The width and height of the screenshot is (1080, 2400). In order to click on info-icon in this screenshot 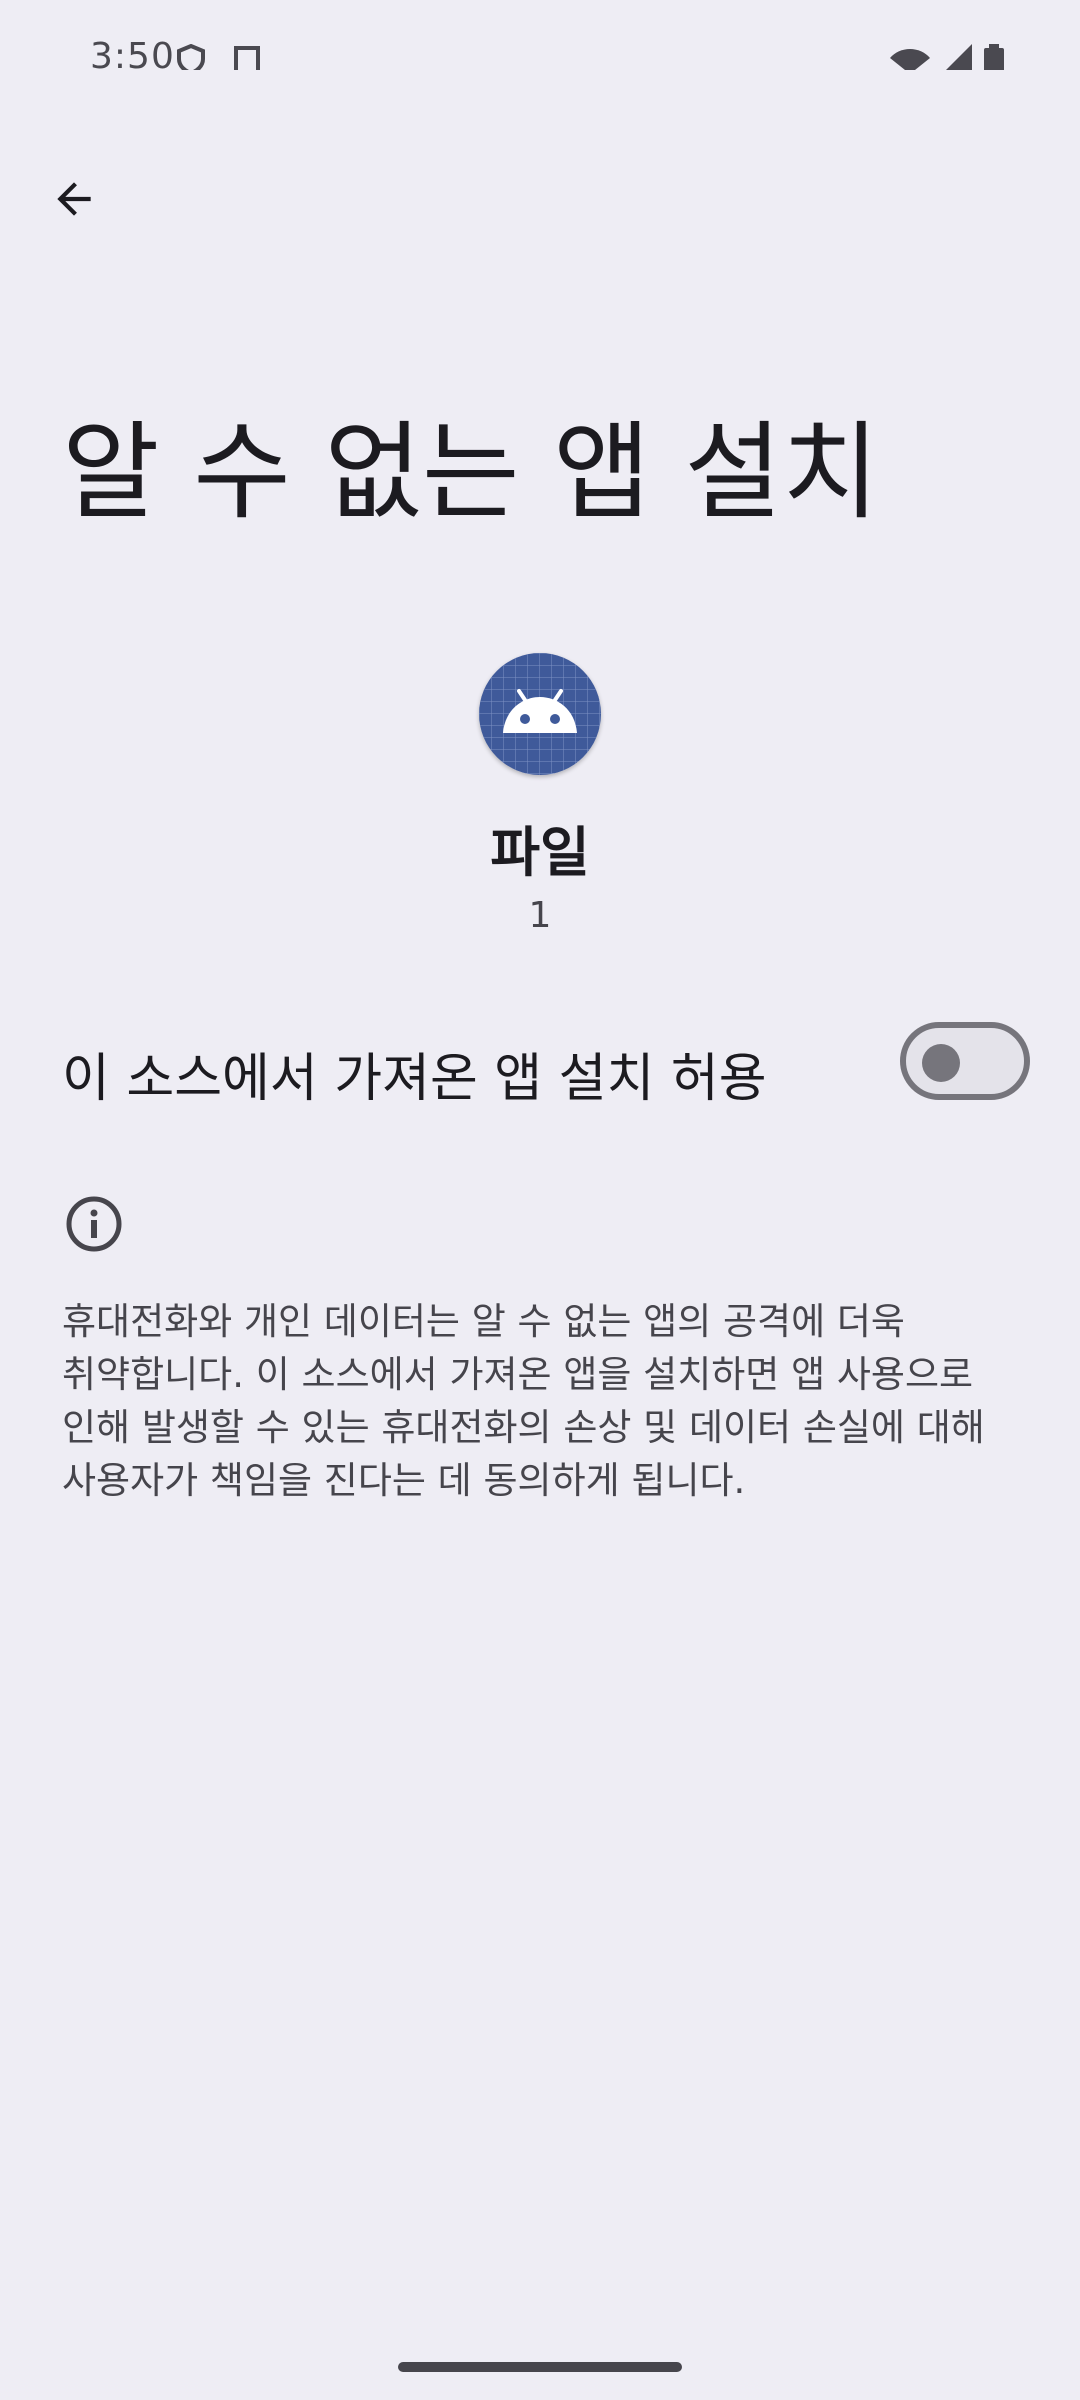, I will do `click(94, 1224)`.